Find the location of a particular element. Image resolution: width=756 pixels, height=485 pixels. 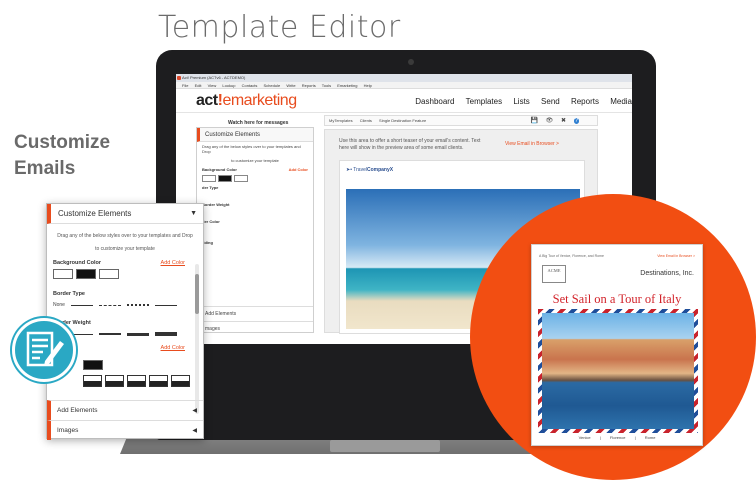

add-elements-section: Add Elements ◀ is located at coordinates (125, 410).